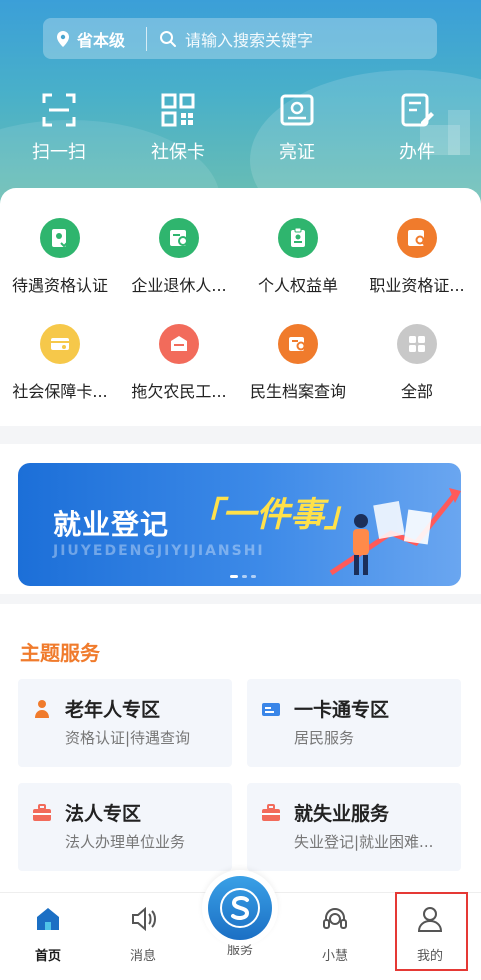 The width and height of the screenshot is (481, 980). I want to click on service-label: 个人权益单, so click(297, 285).